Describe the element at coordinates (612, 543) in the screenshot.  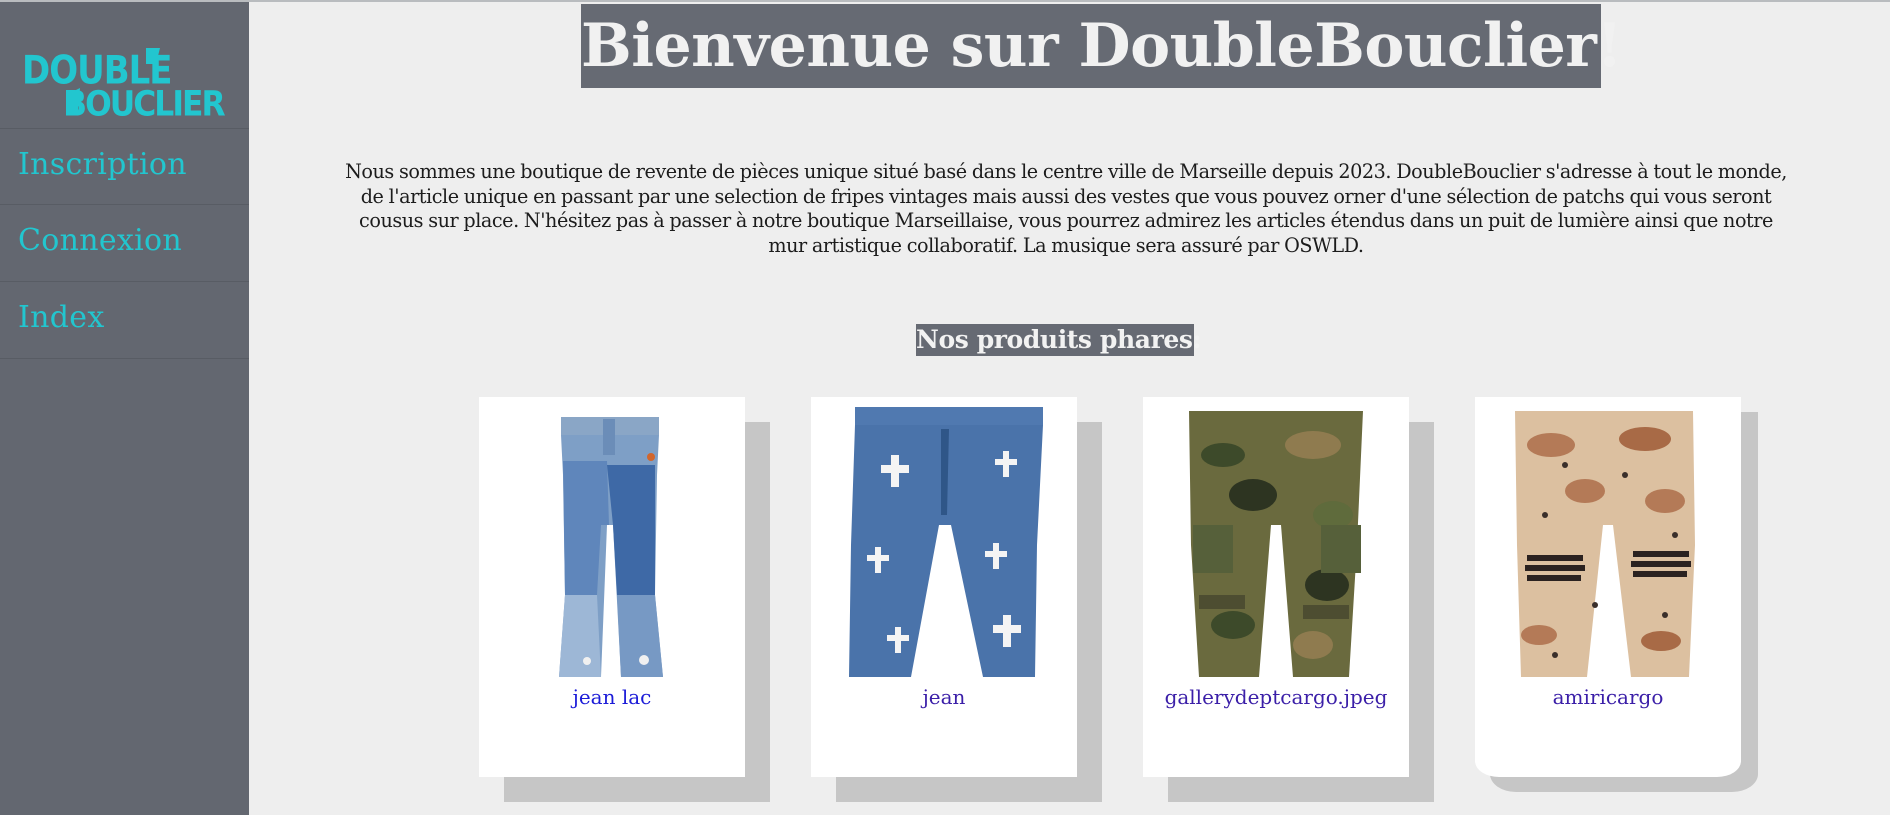
I see `patchwork-flared-jeans-image` at that location.